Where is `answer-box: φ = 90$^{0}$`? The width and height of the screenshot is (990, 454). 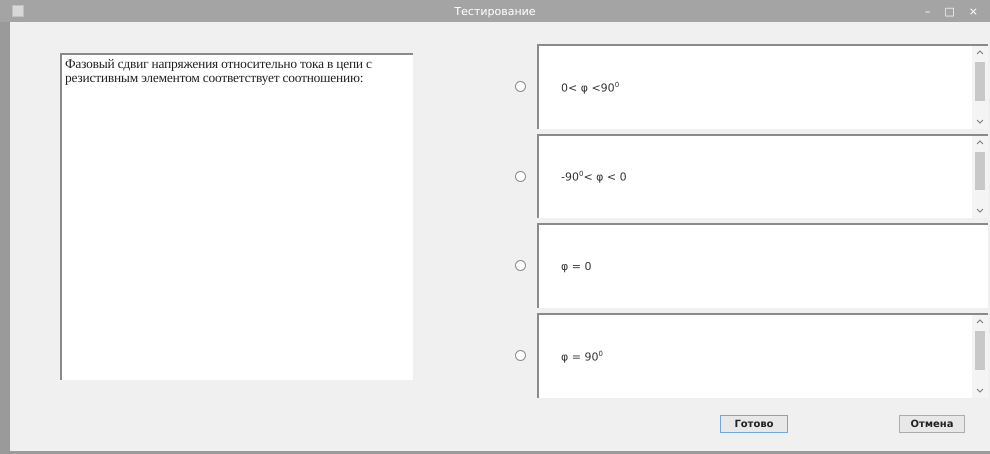
answer-box: φ = 90$^{0}$ is located at coordinates (762, 355).